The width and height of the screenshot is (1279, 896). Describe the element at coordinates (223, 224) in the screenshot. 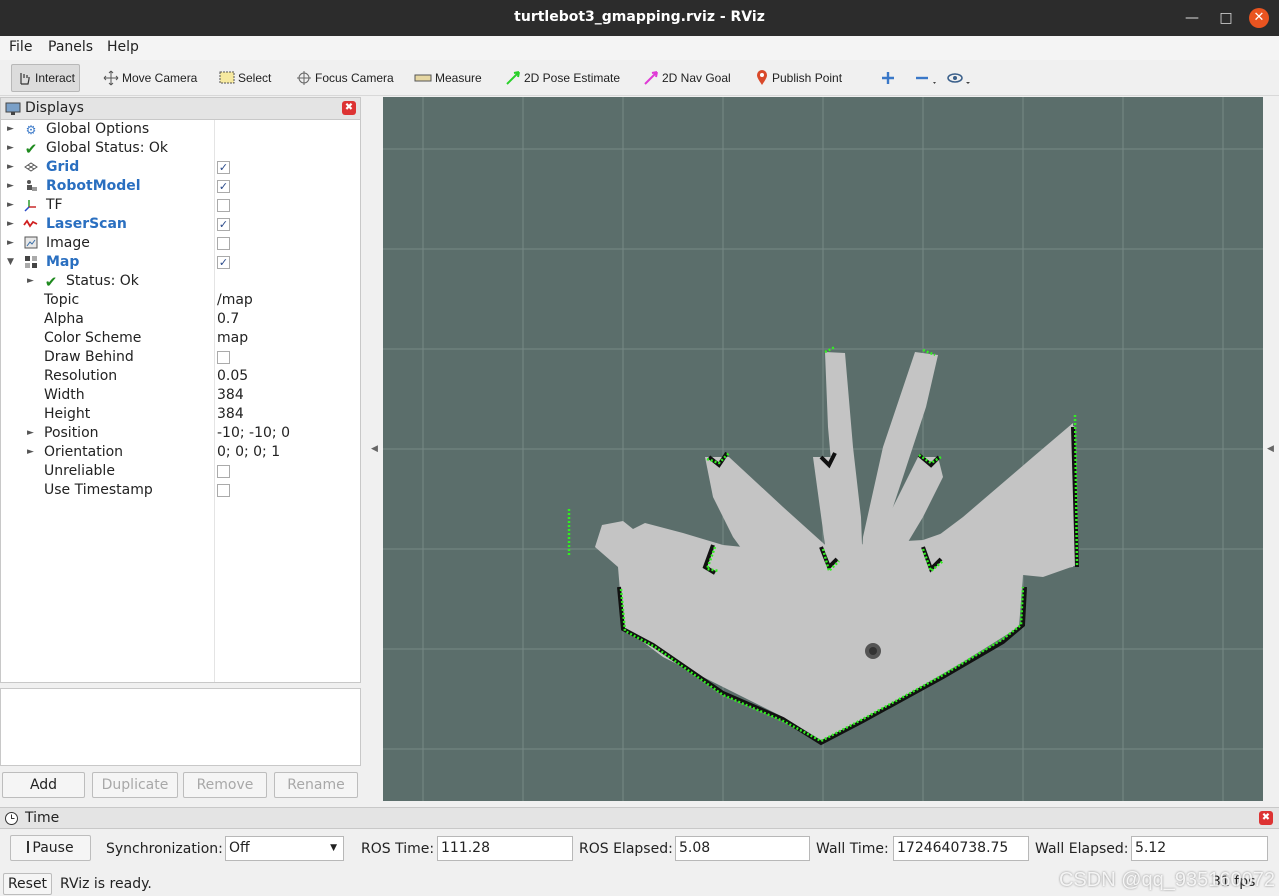

I see `laserscan-checkbox: ✓` at that location.